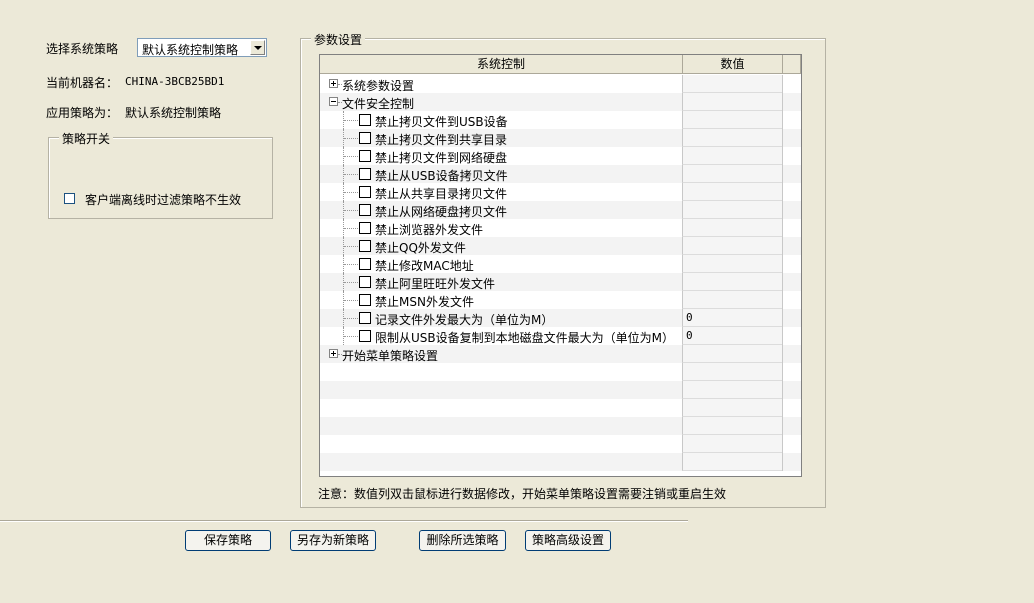 This screenshot has height=603, width=1034. Describe the element at coordinates (69, 198) in the screenshot. I see `offline-filter-checkbox` at that location.